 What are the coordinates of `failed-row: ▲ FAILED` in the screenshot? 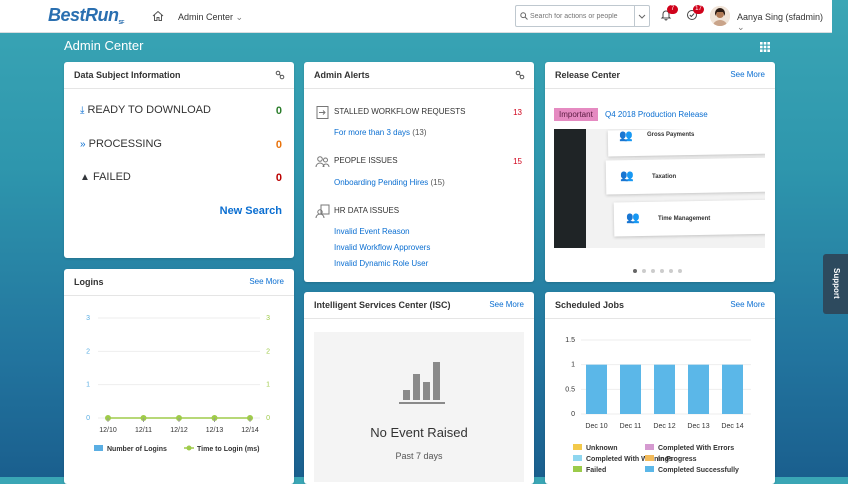 It's located at (105, 177).